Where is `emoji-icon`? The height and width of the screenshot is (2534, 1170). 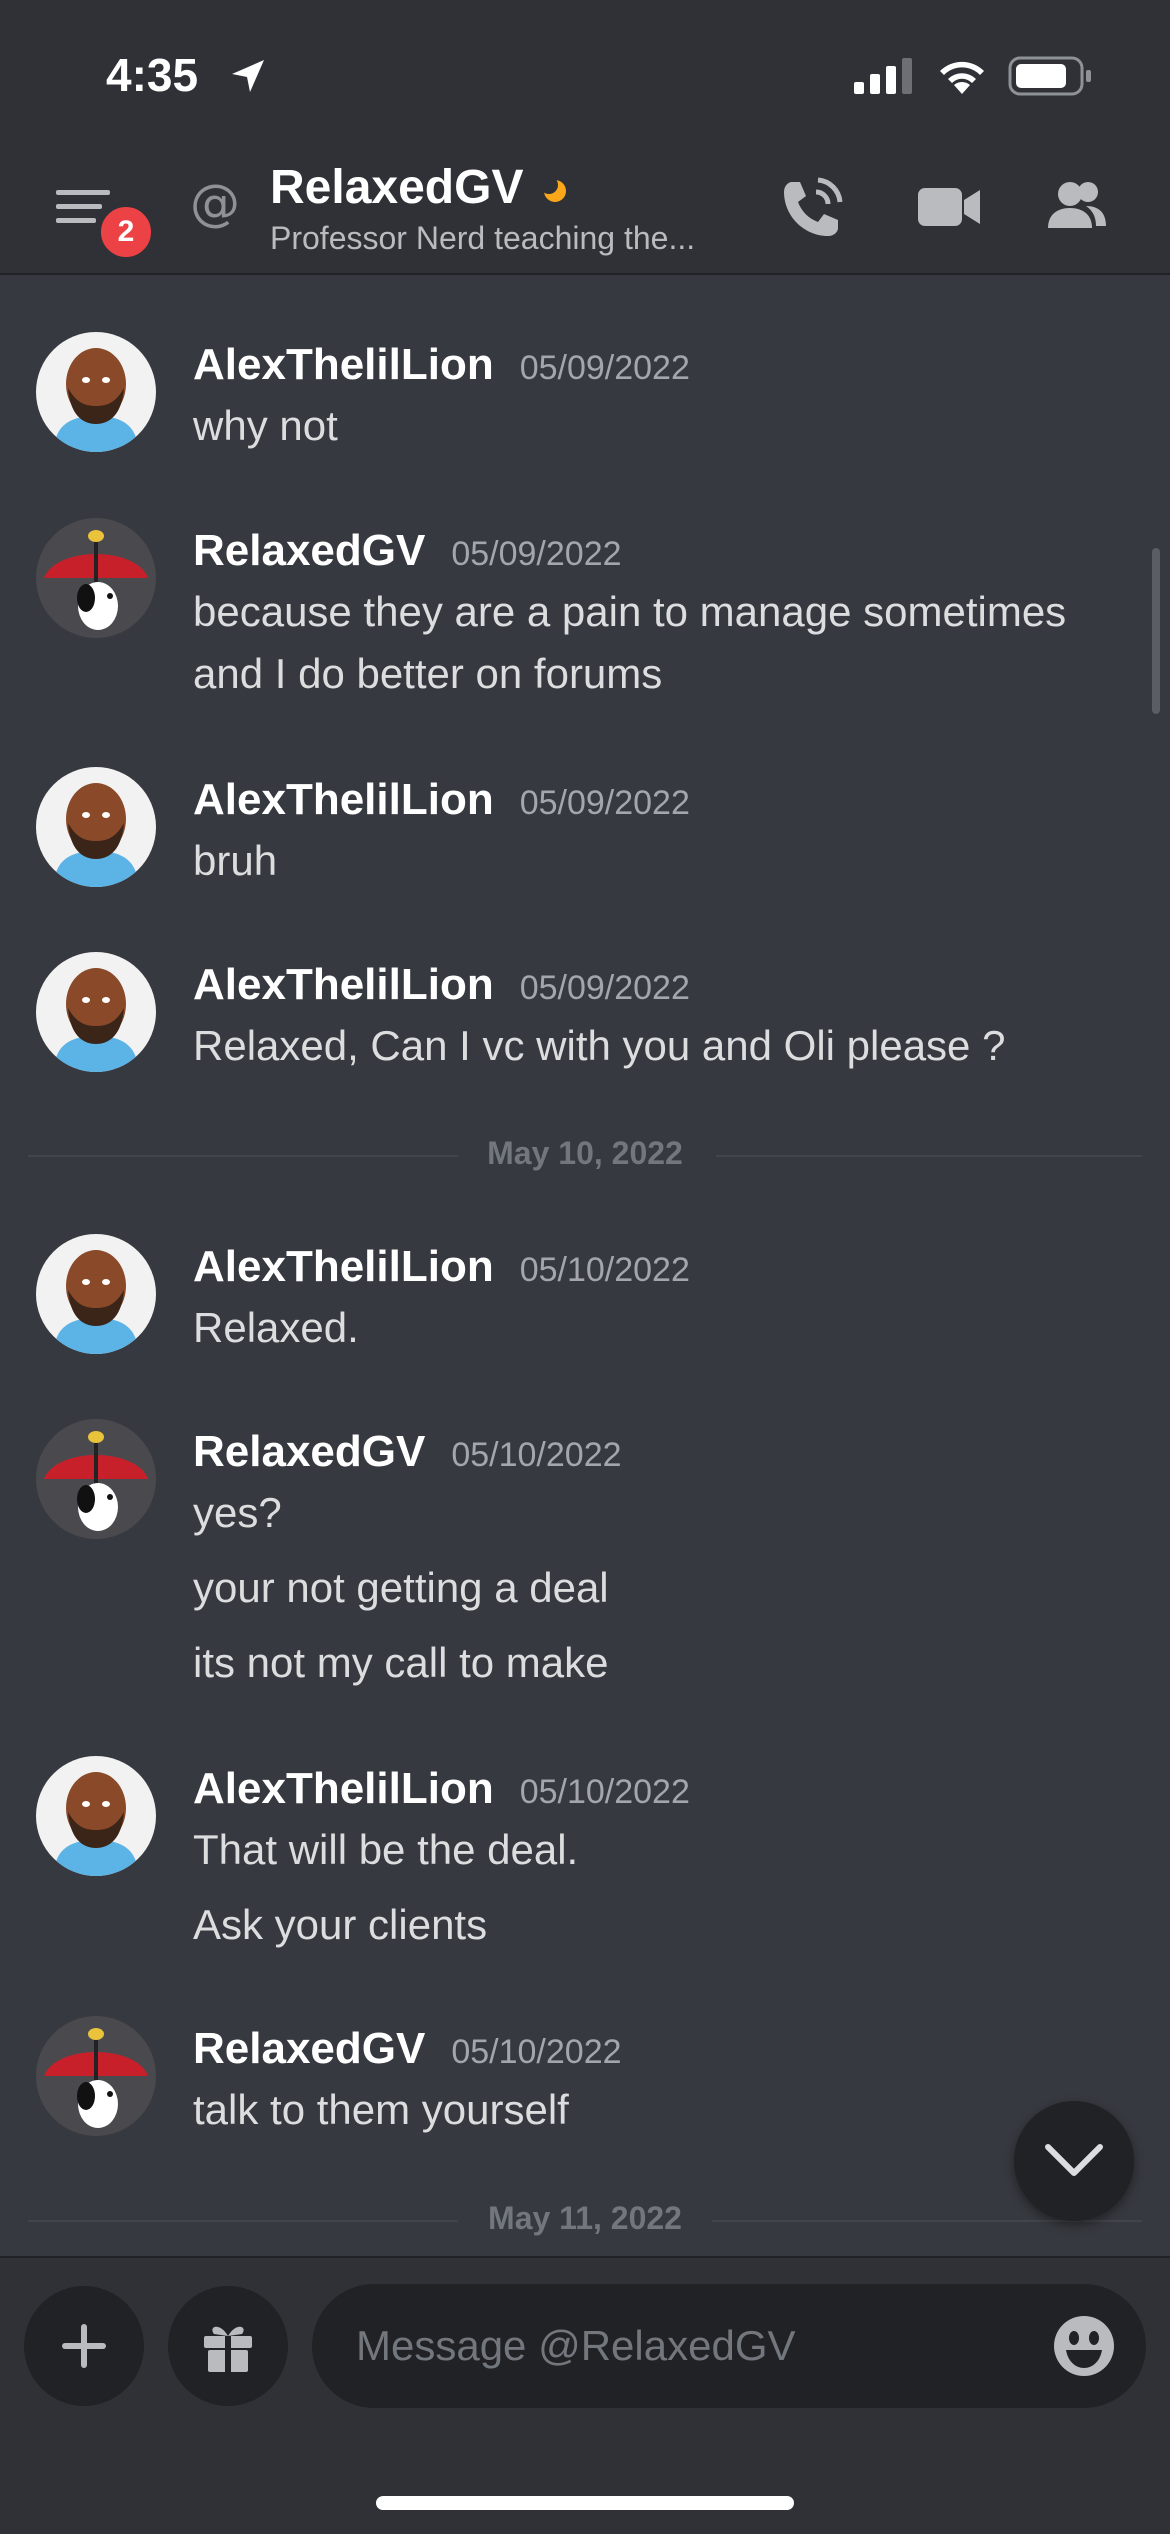 emoji-icon is located at coordinates (1084, 2346).